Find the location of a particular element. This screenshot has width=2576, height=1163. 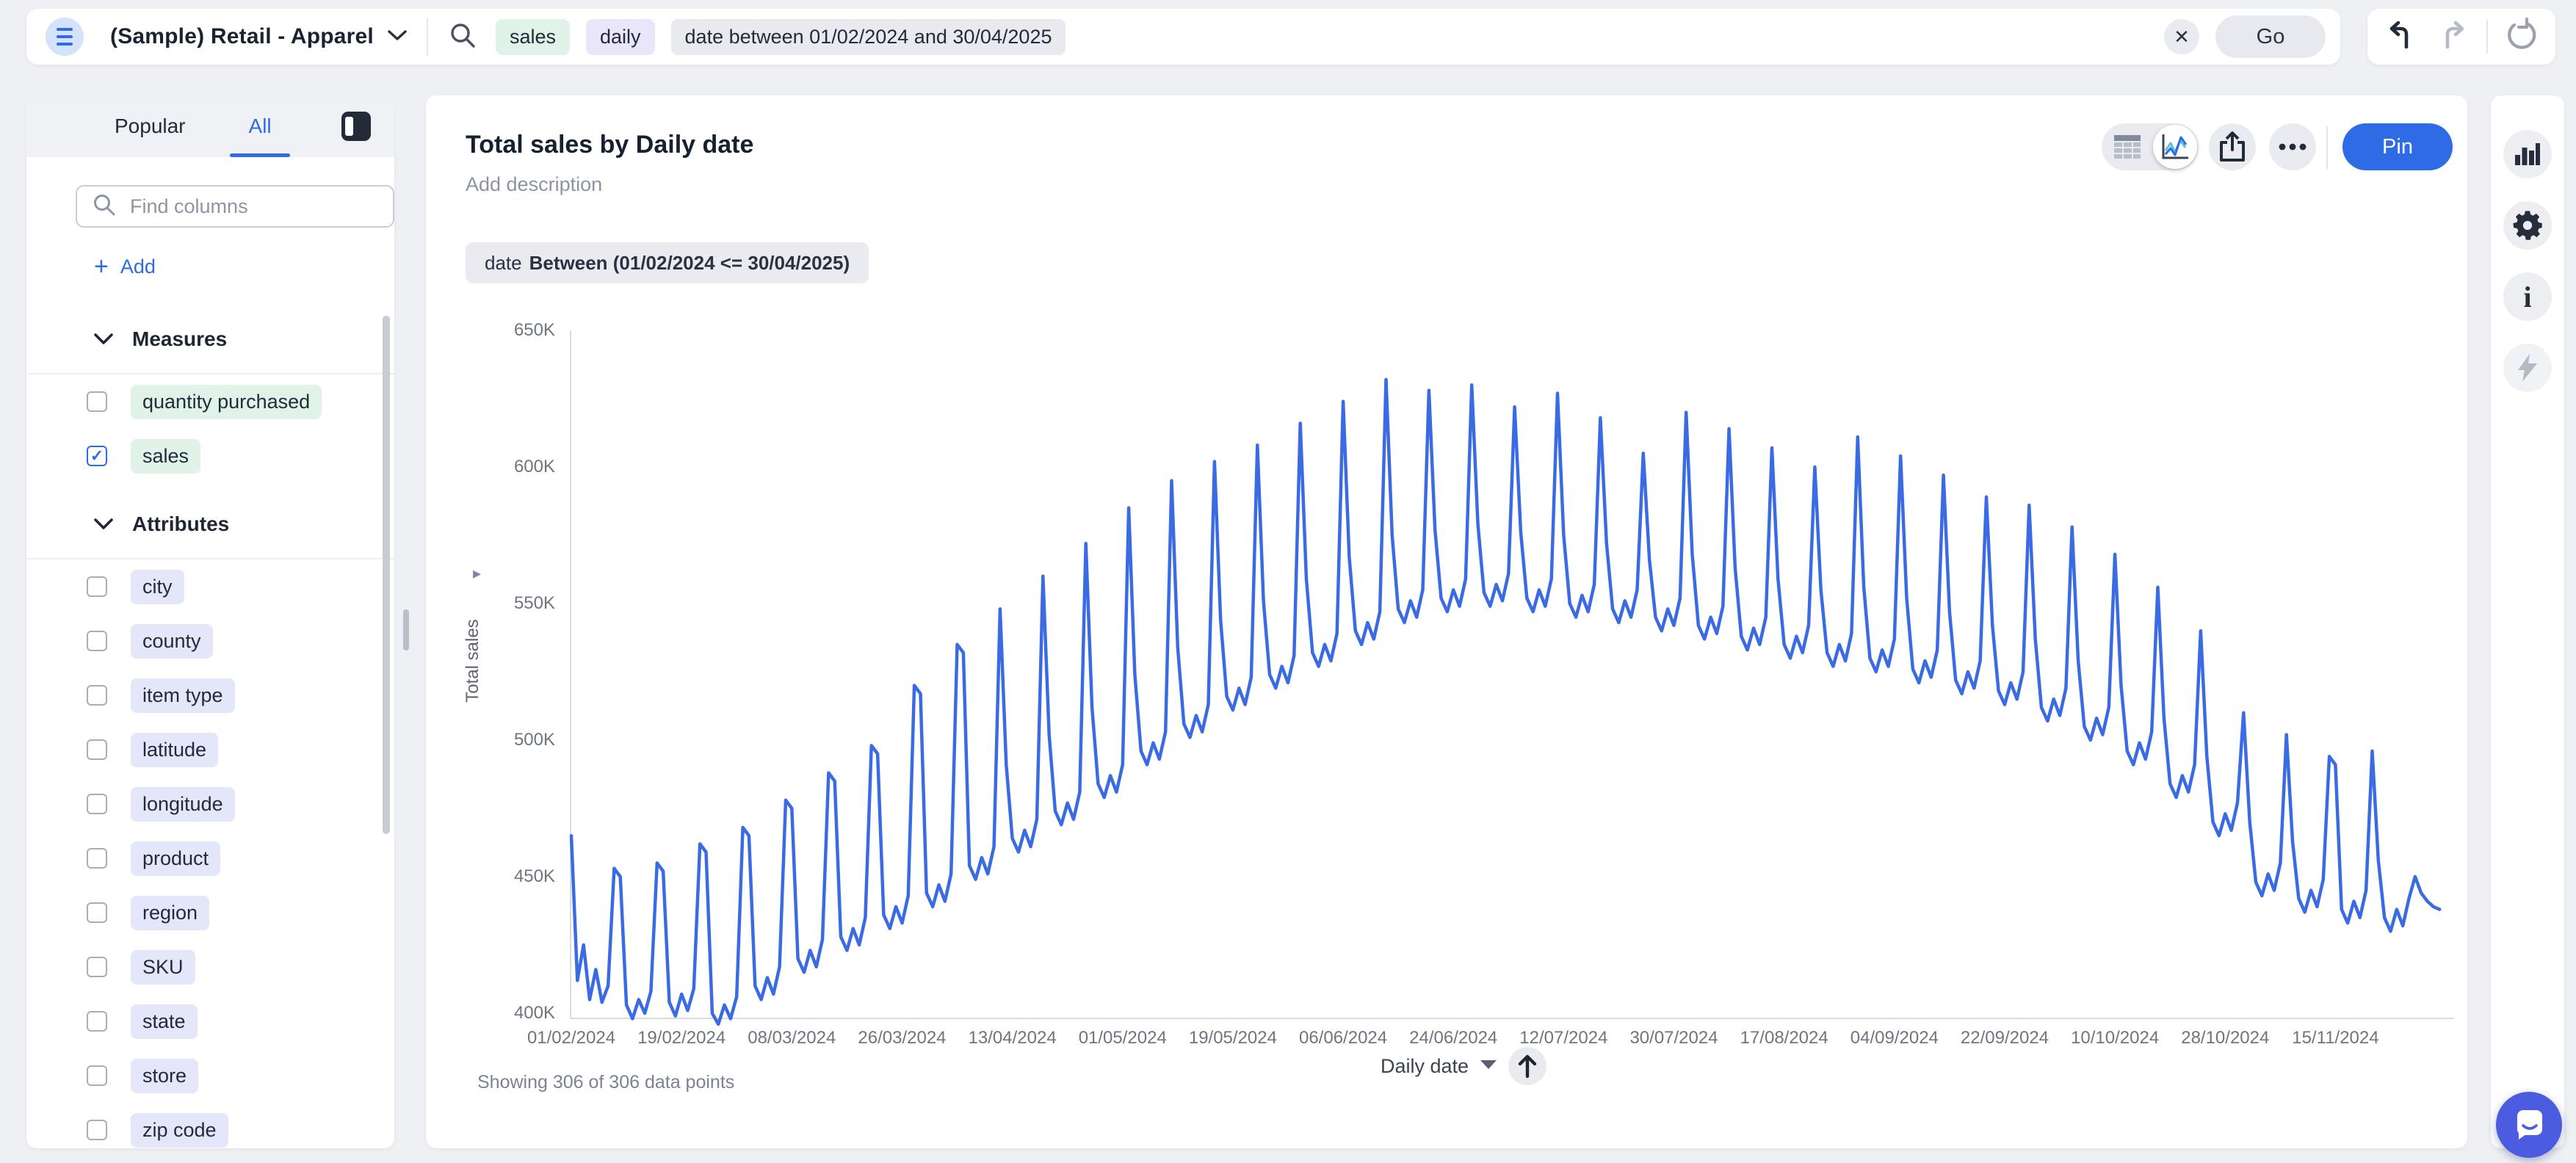

more-options-button is located at coordinates (2292, 146).